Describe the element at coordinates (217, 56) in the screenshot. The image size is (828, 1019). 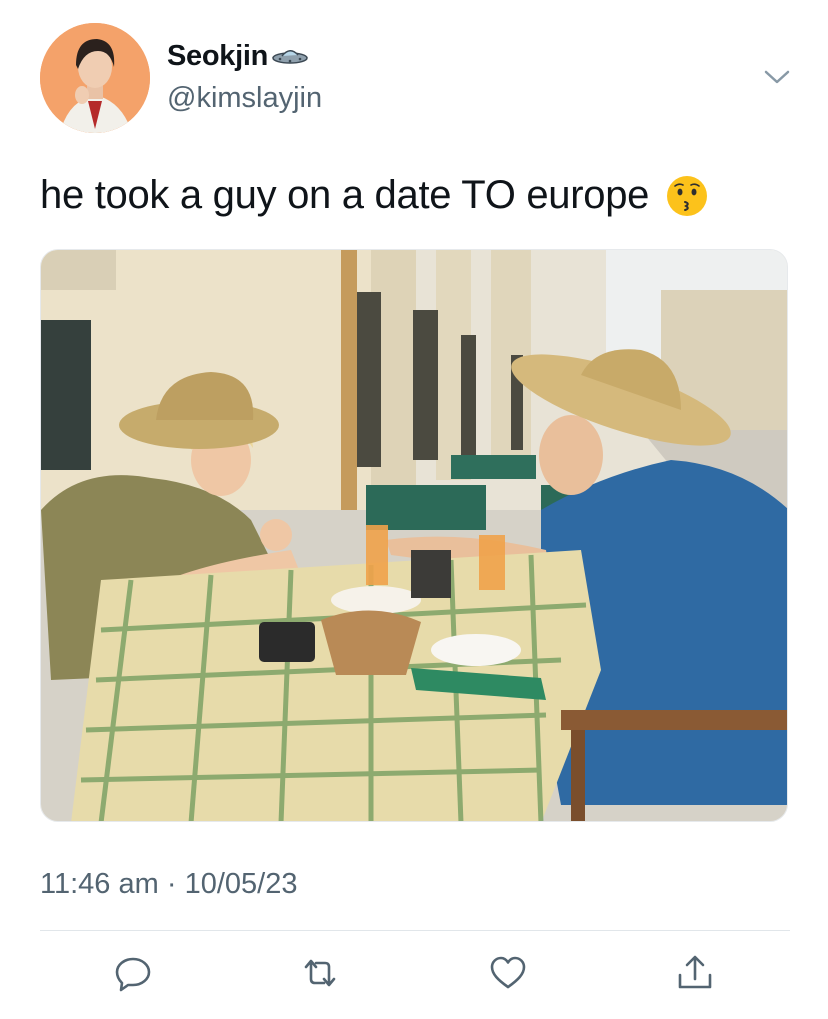
I see `author-display-name: Seokjin` at that location.